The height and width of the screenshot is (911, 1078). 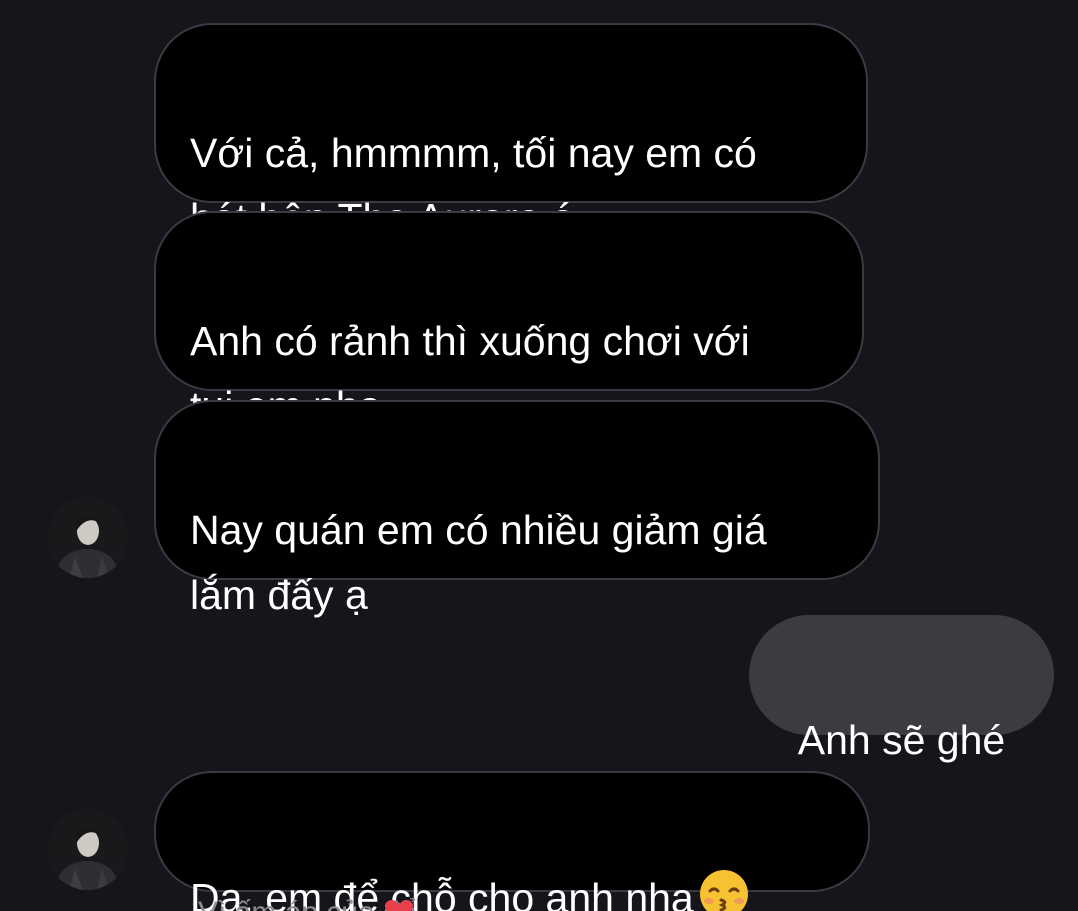 What do you see at coordinates (399, 905) in the screenshot?
I see `heart-reaction-icon` at bounding box center [399, 905].